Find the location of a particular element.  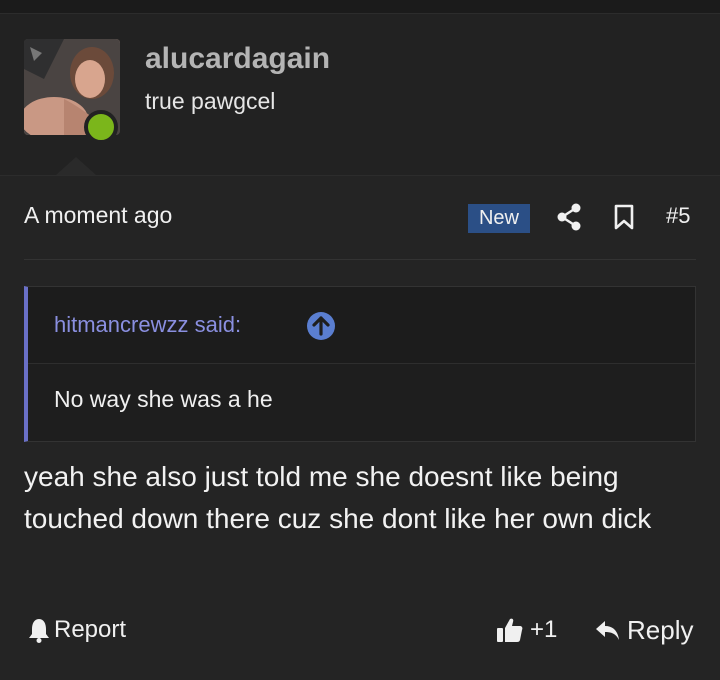

user-title: true pawgcel is located at coordinates (210, 101).